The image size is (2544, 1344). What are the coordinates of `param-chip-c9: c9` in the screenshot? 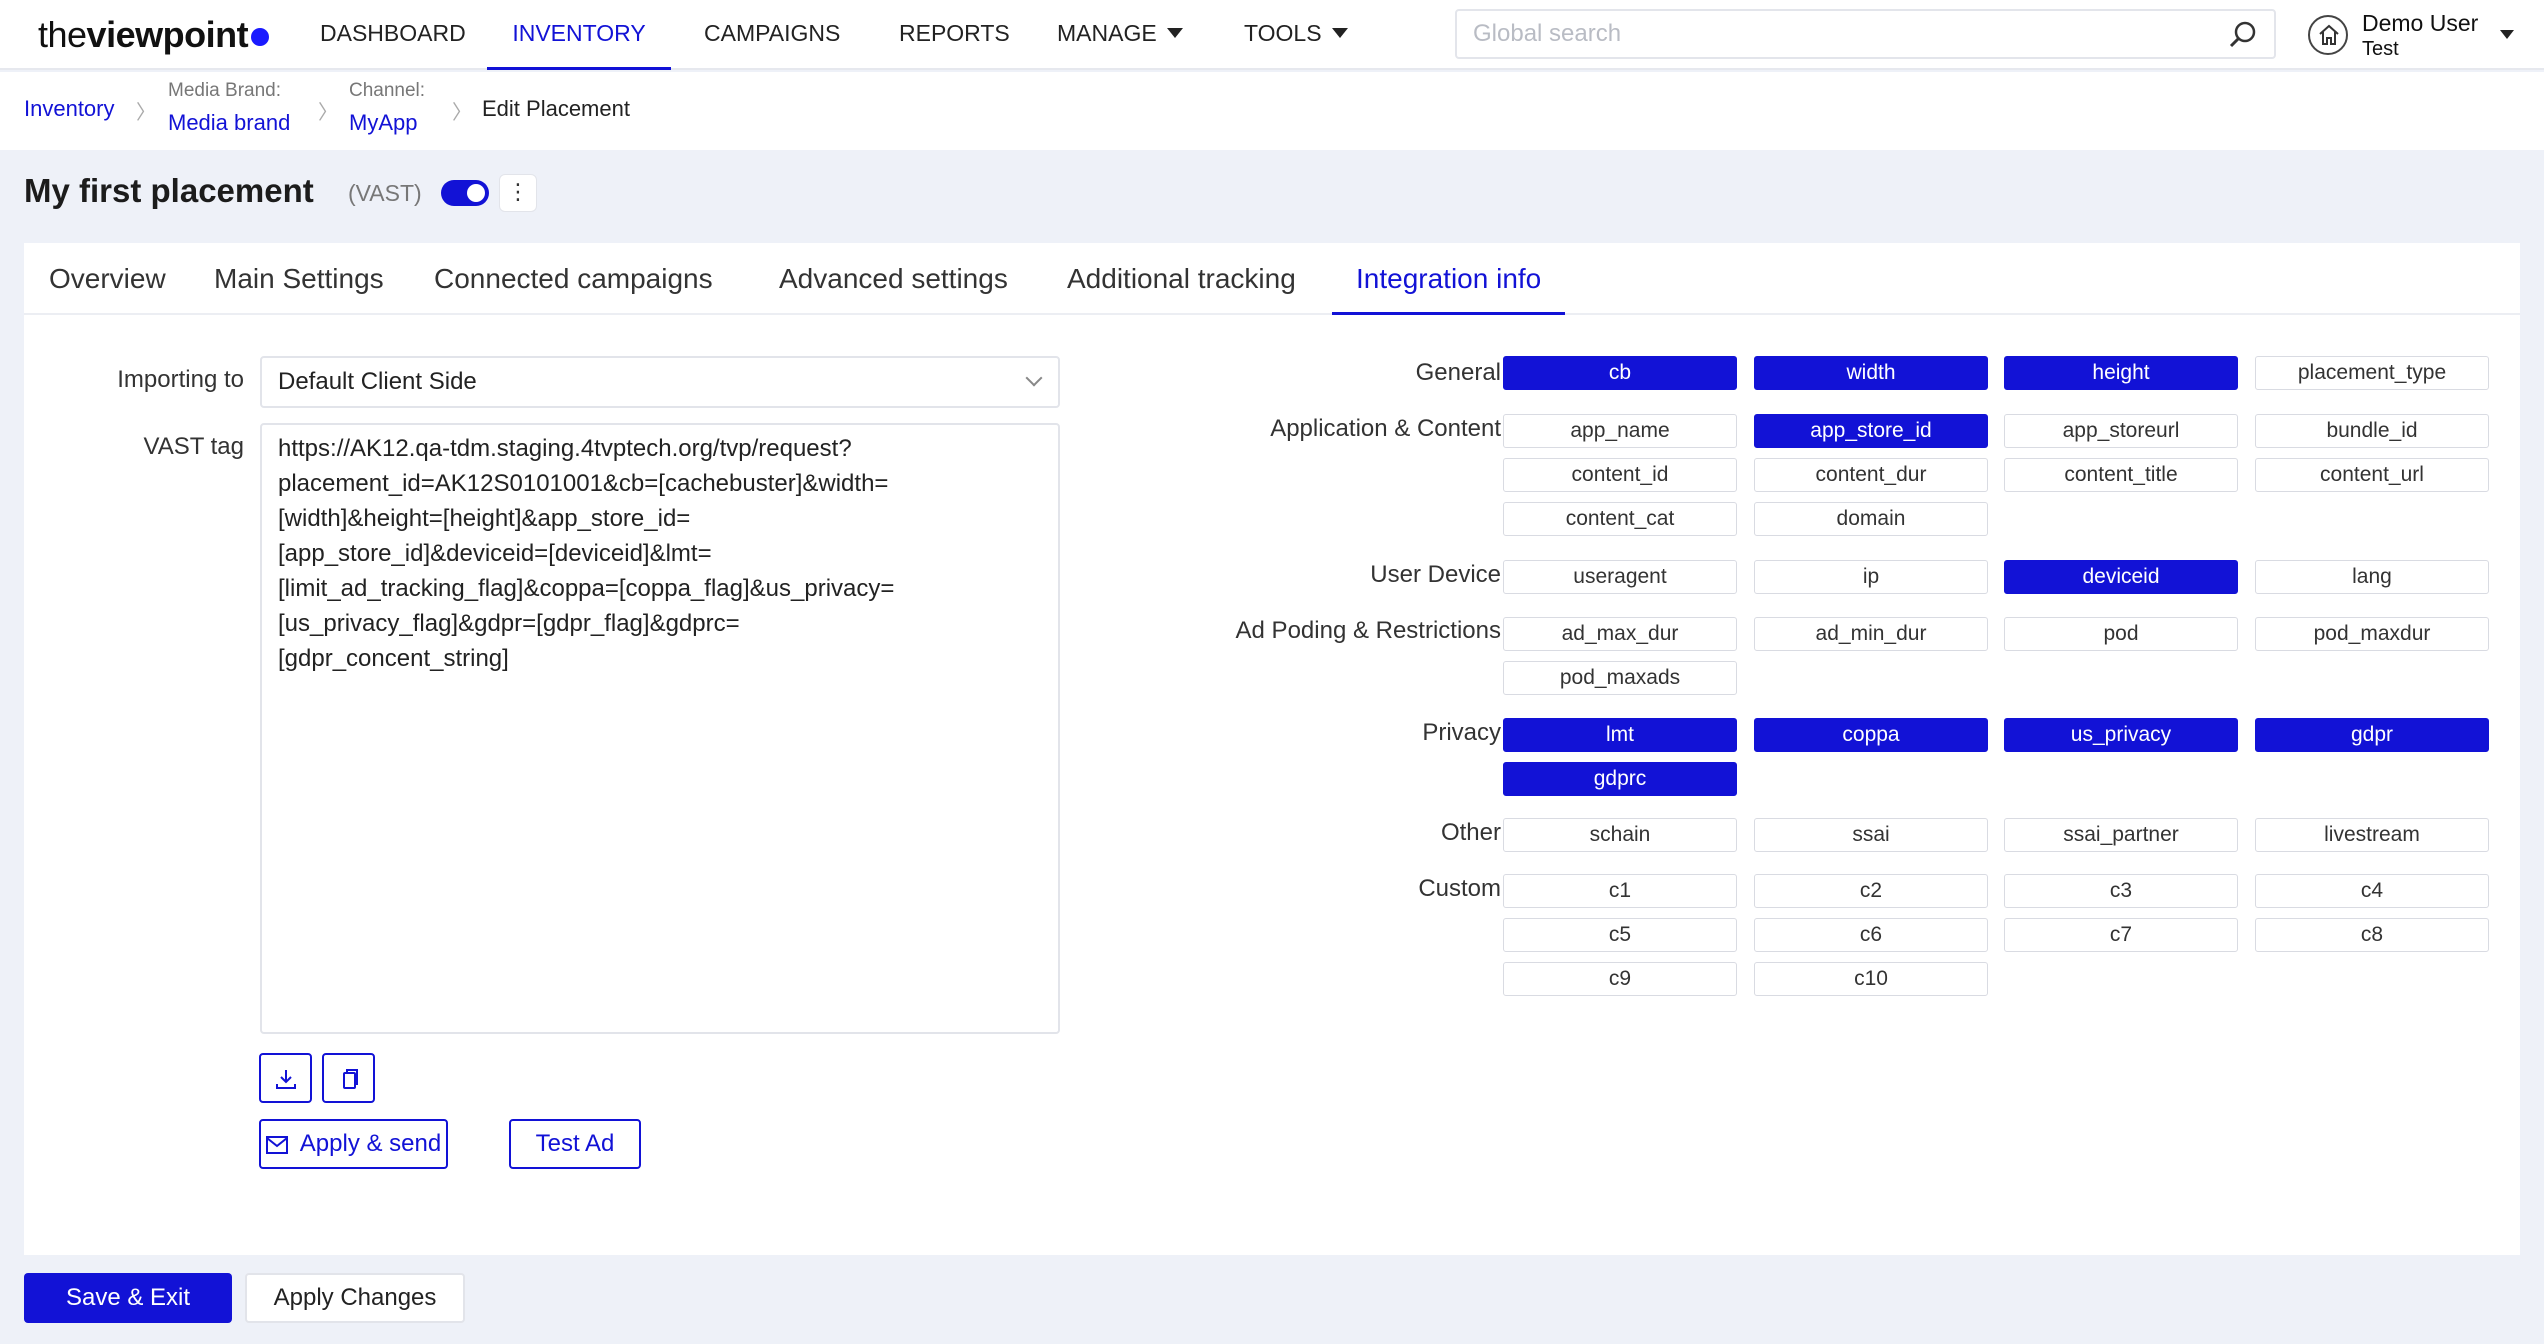 It's located at (1620, 979).